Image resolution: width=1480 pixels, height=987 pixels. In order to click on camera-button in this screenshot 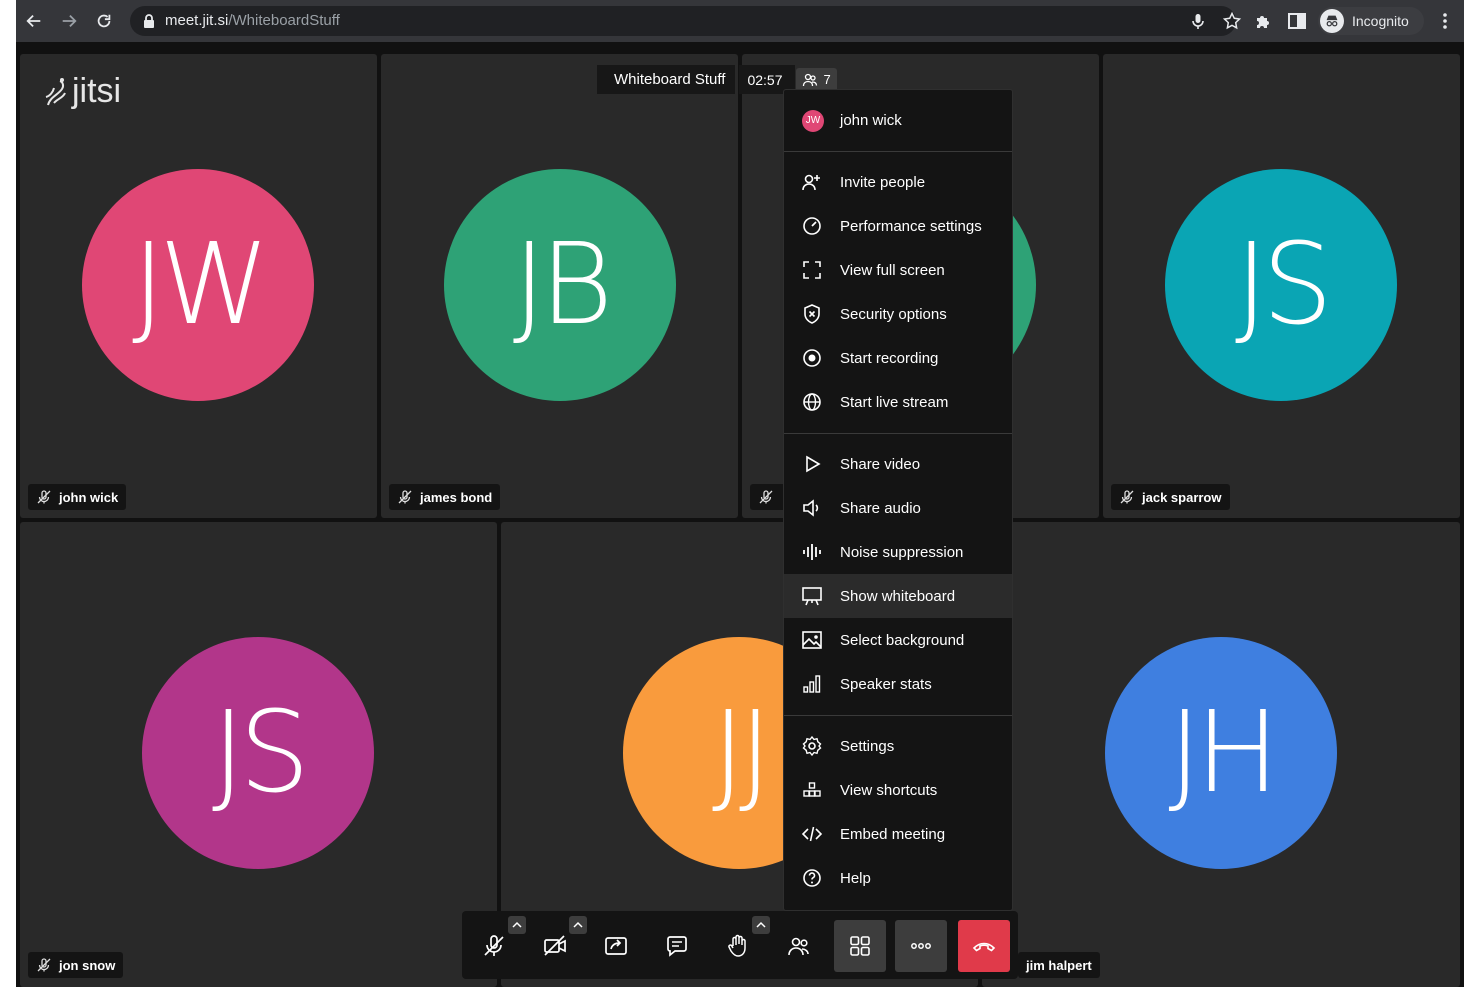, I will do `click(558, 944)`.